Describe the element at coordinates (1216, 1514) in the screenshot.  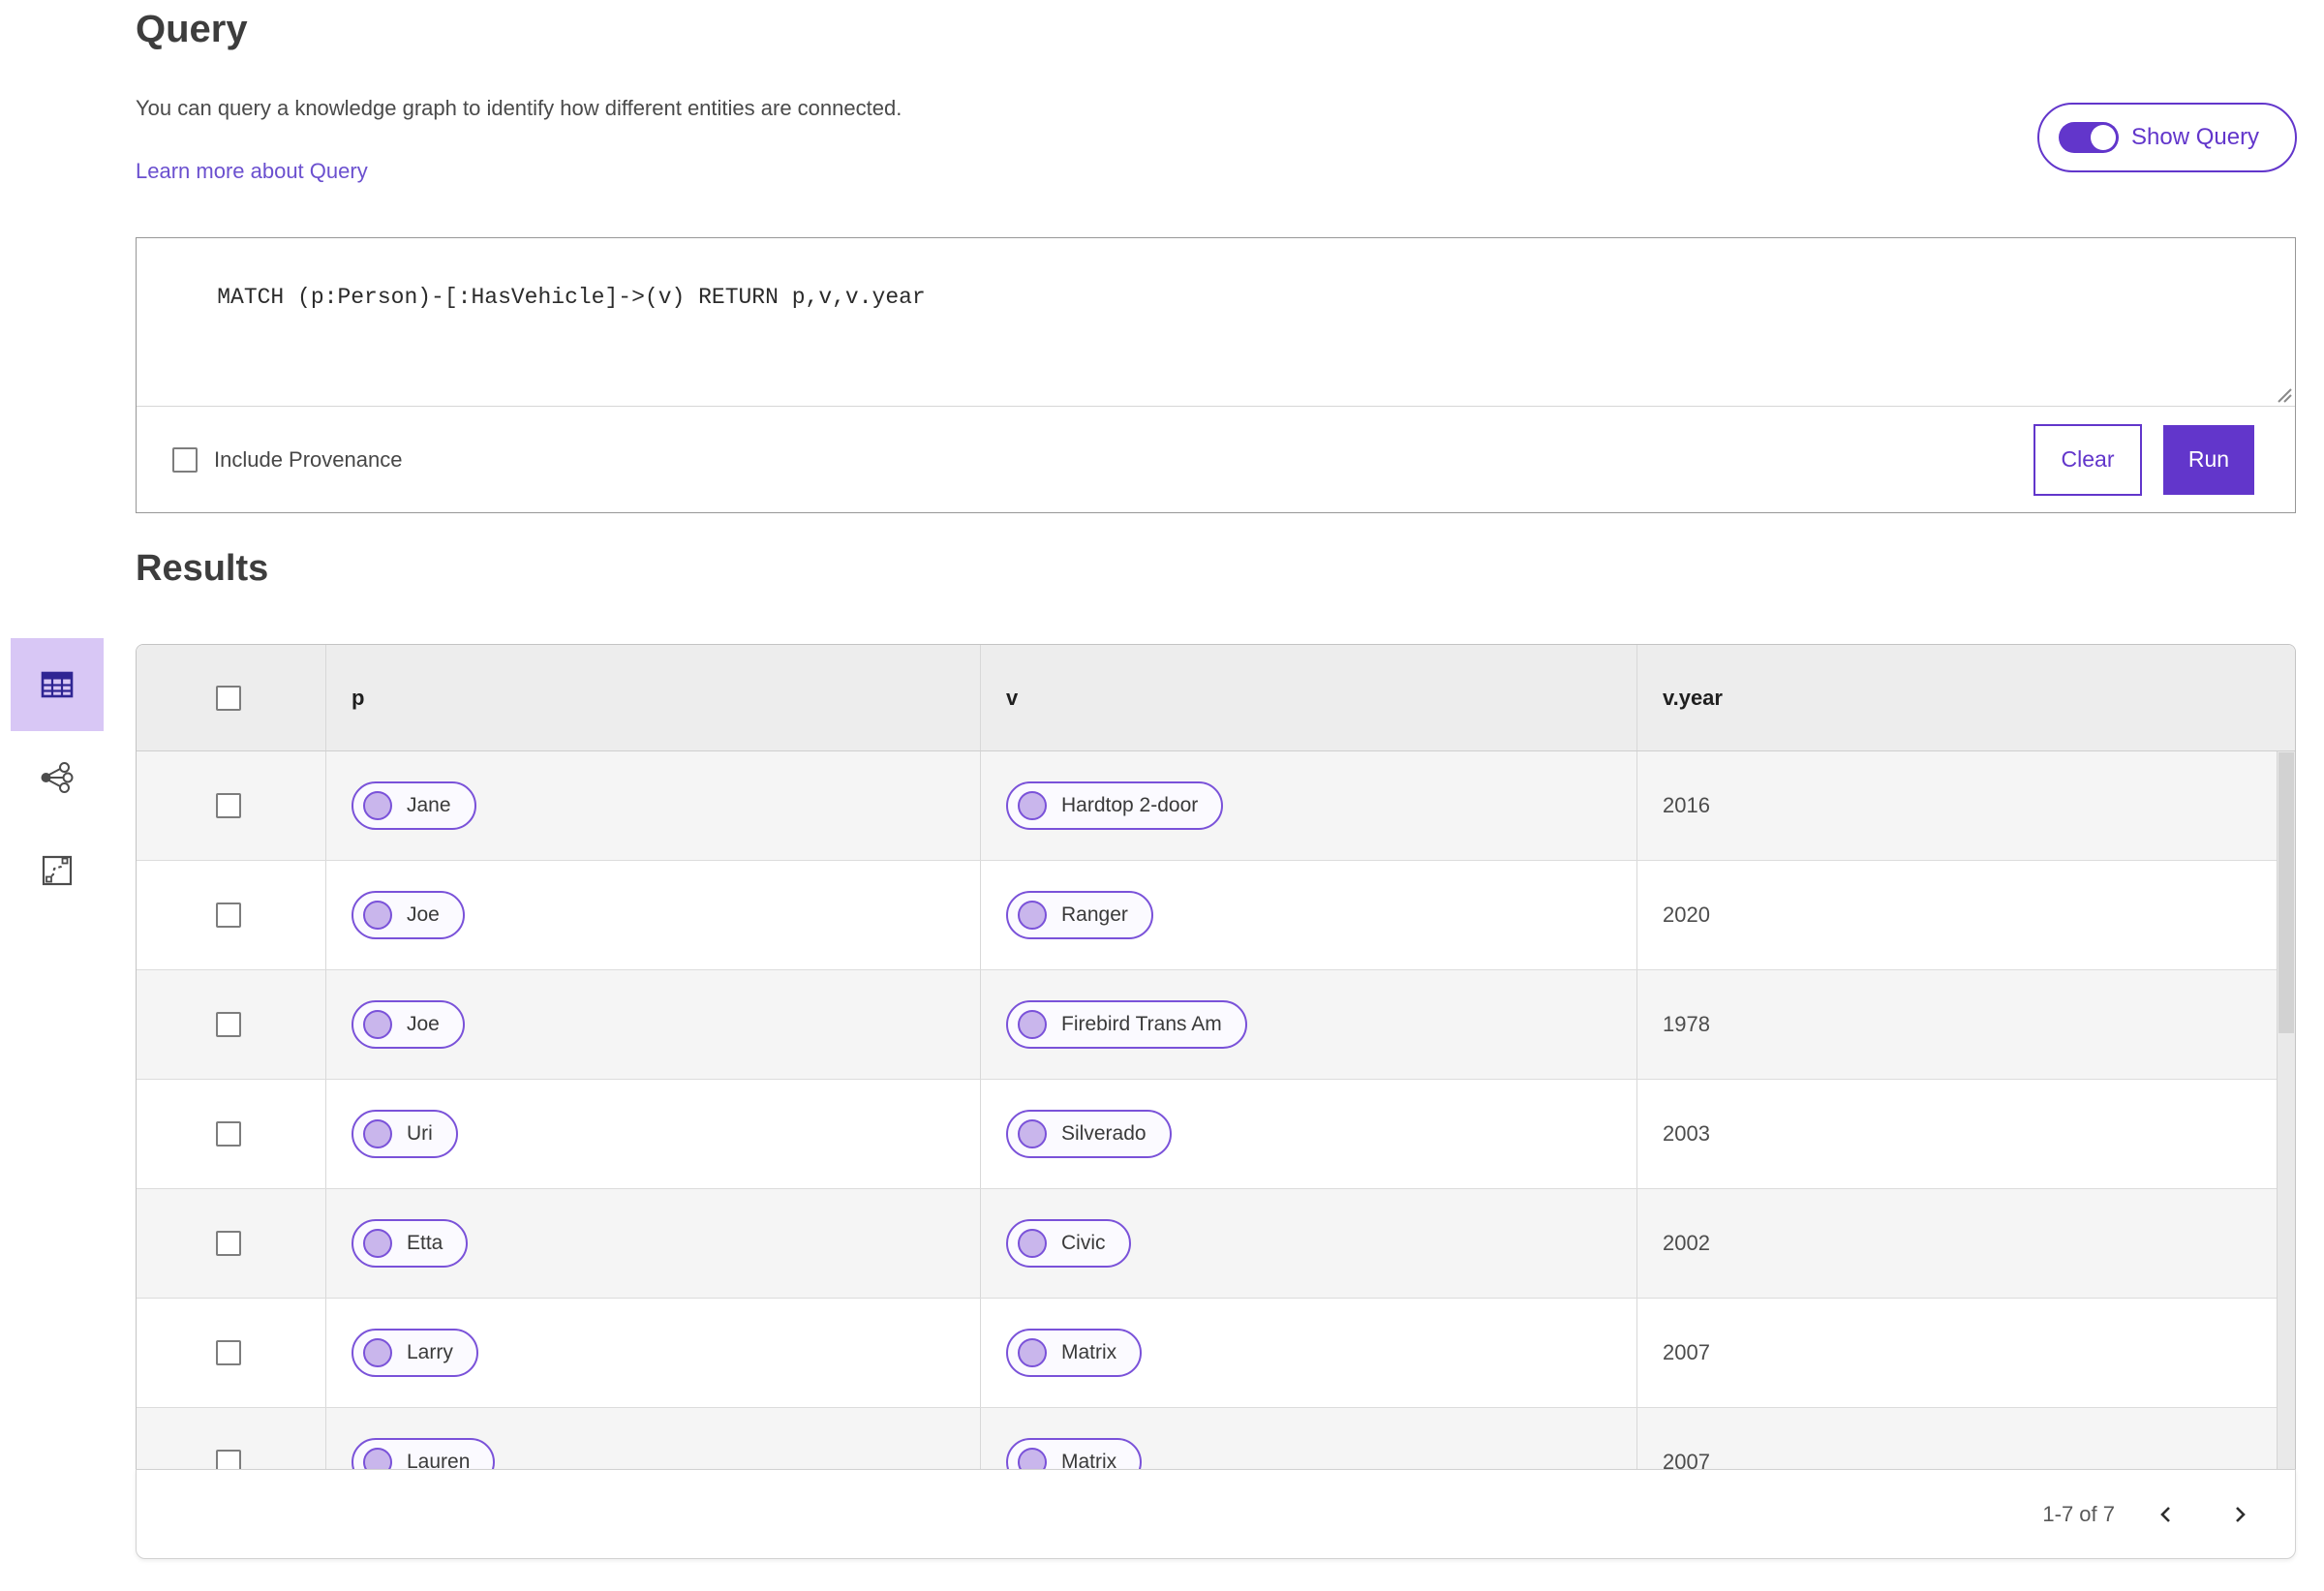
I see `table-pagination-bar: 1-7 of 7` at that location.